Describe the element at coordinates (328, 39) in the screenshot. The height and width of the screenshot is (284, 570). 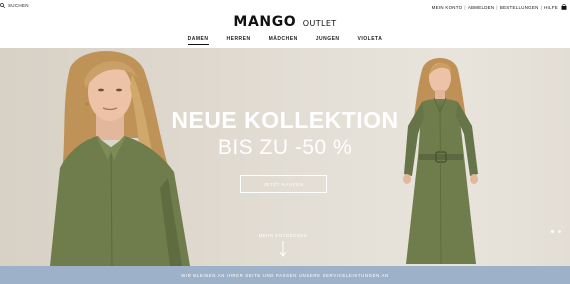
I see `tab-jungen: JUNGEN` at that location.